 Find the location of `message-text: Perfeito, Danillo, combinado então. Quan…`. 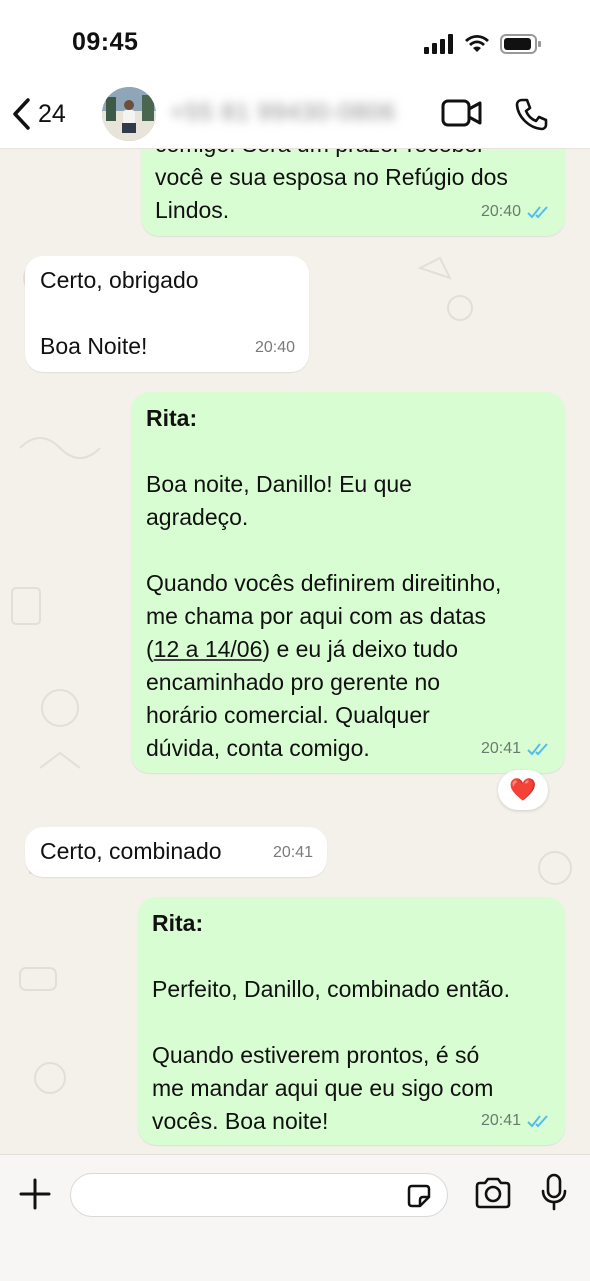

message-text: Perfeito, Danillo, combinado então. Quan… is located at coordinates (331, 1055).